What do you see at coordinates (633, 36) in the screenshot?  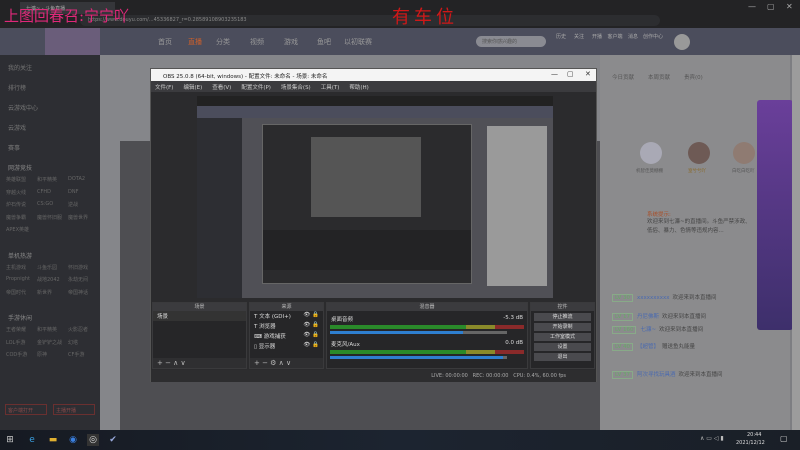 I see `message-icon: 消息` at bounding box center [633, 36].